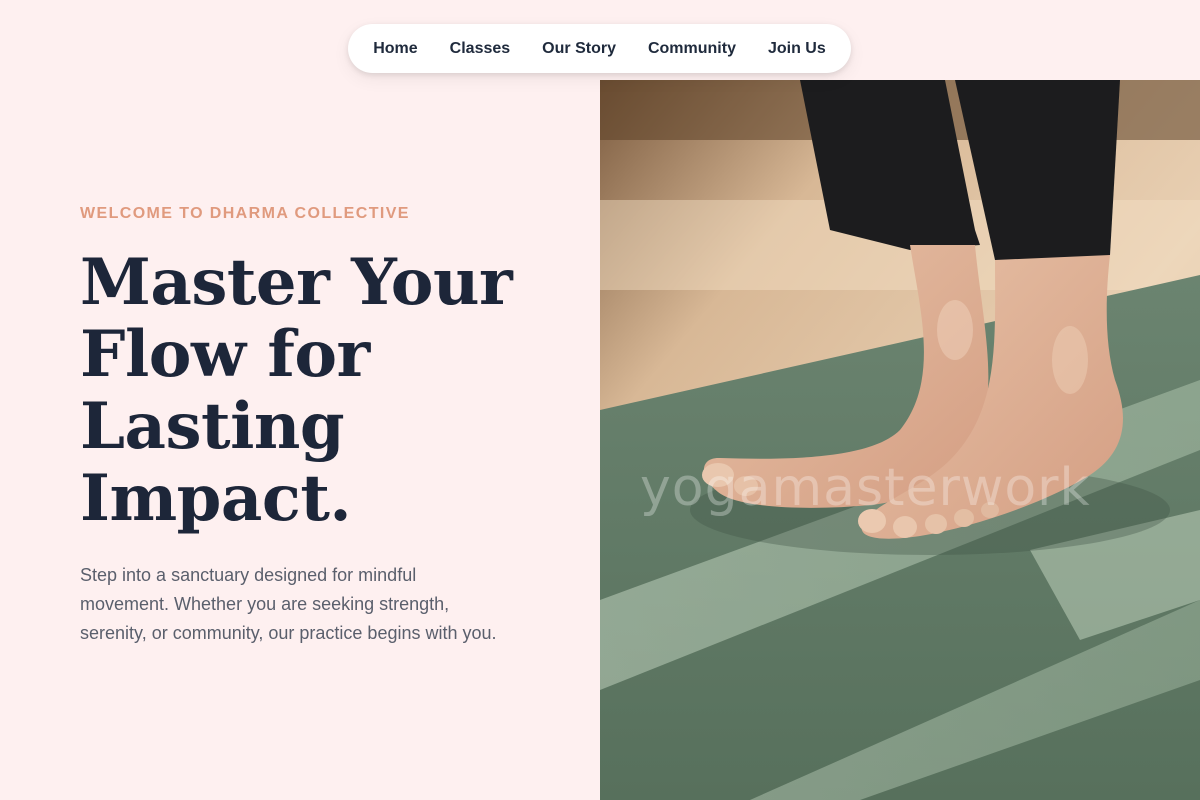 The image size is (1200, 800). I want to click on nav-home-link: Home, so click(395, 49).